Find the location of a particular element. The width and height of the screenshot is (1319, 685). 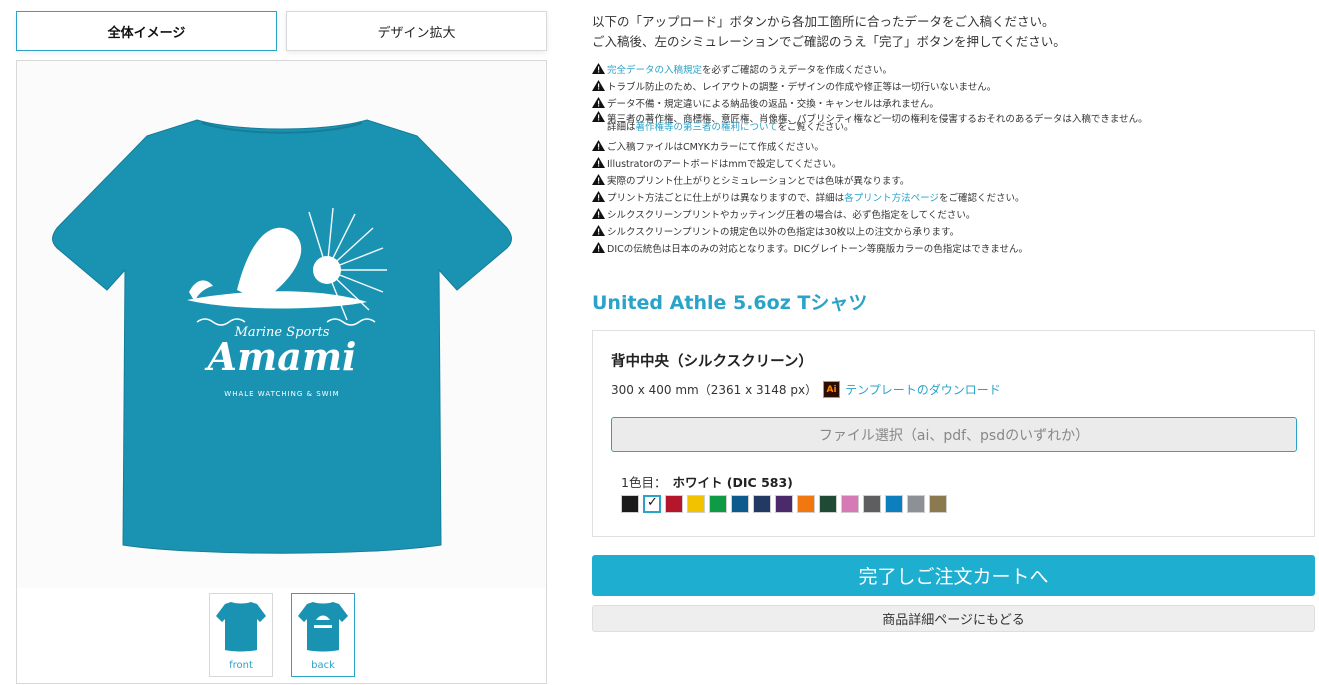

note-text: データ不備・規定違いによる納品後の返品・交換・キャンセルは承れません。 is located at coordinates (773, 104).